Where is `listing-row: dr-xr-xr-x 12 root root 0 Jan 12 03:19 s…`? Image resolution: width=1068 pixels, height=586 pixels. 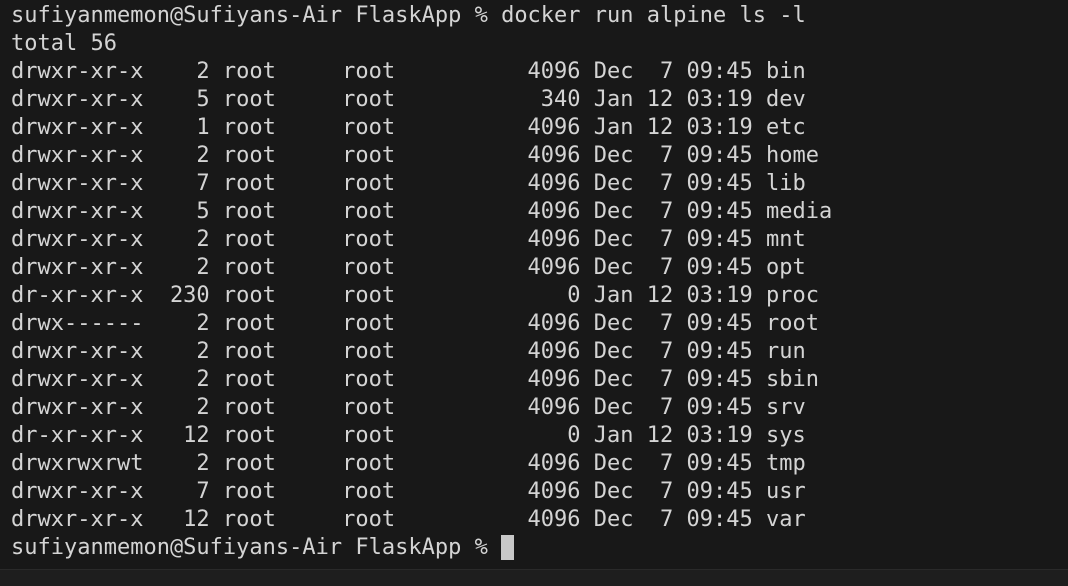
listing-row: dr-xr-xr-x 12 root root 0 Jan 12 03:19 s… is located at coordinates (408, 435).